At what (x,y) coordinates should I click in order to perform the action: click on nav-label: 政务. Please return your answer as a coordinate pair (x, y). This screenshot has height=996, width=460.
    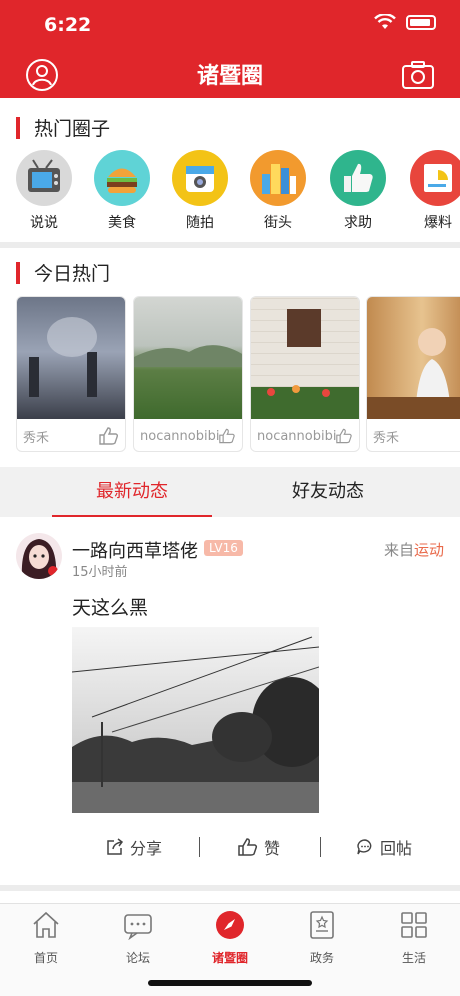
    Looking at the image, I should click on (321, 958).